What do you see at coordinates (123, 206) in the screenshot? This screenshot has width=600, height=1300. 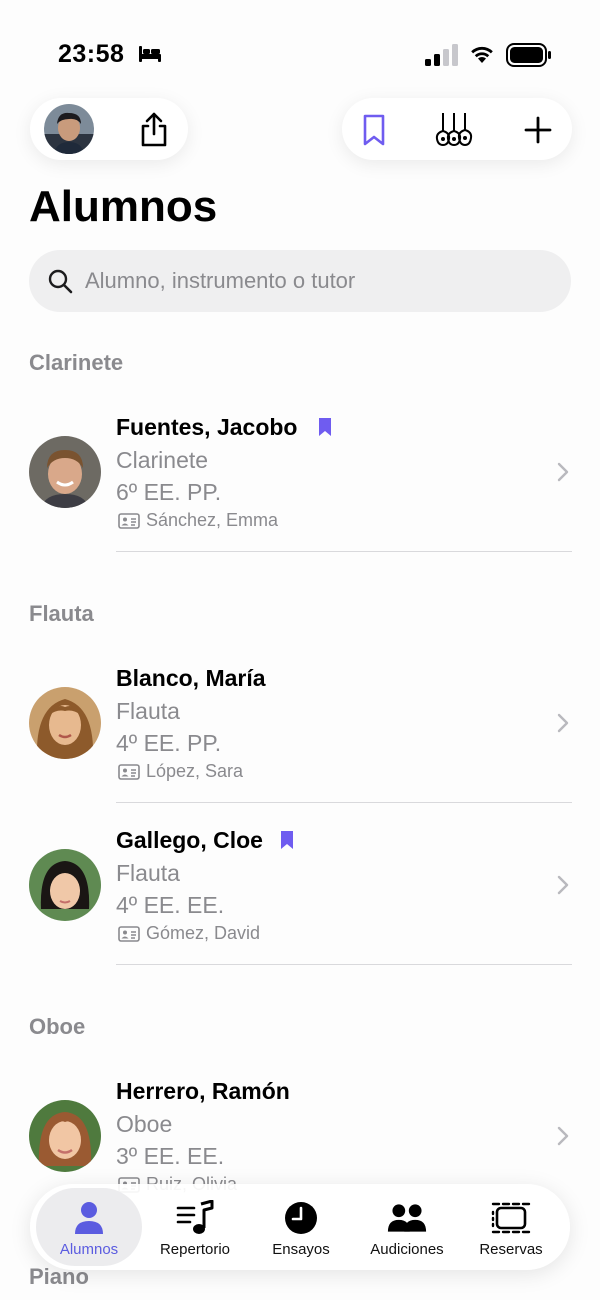 I see `page-title: Alumnos` at bounding box center [123, 206].